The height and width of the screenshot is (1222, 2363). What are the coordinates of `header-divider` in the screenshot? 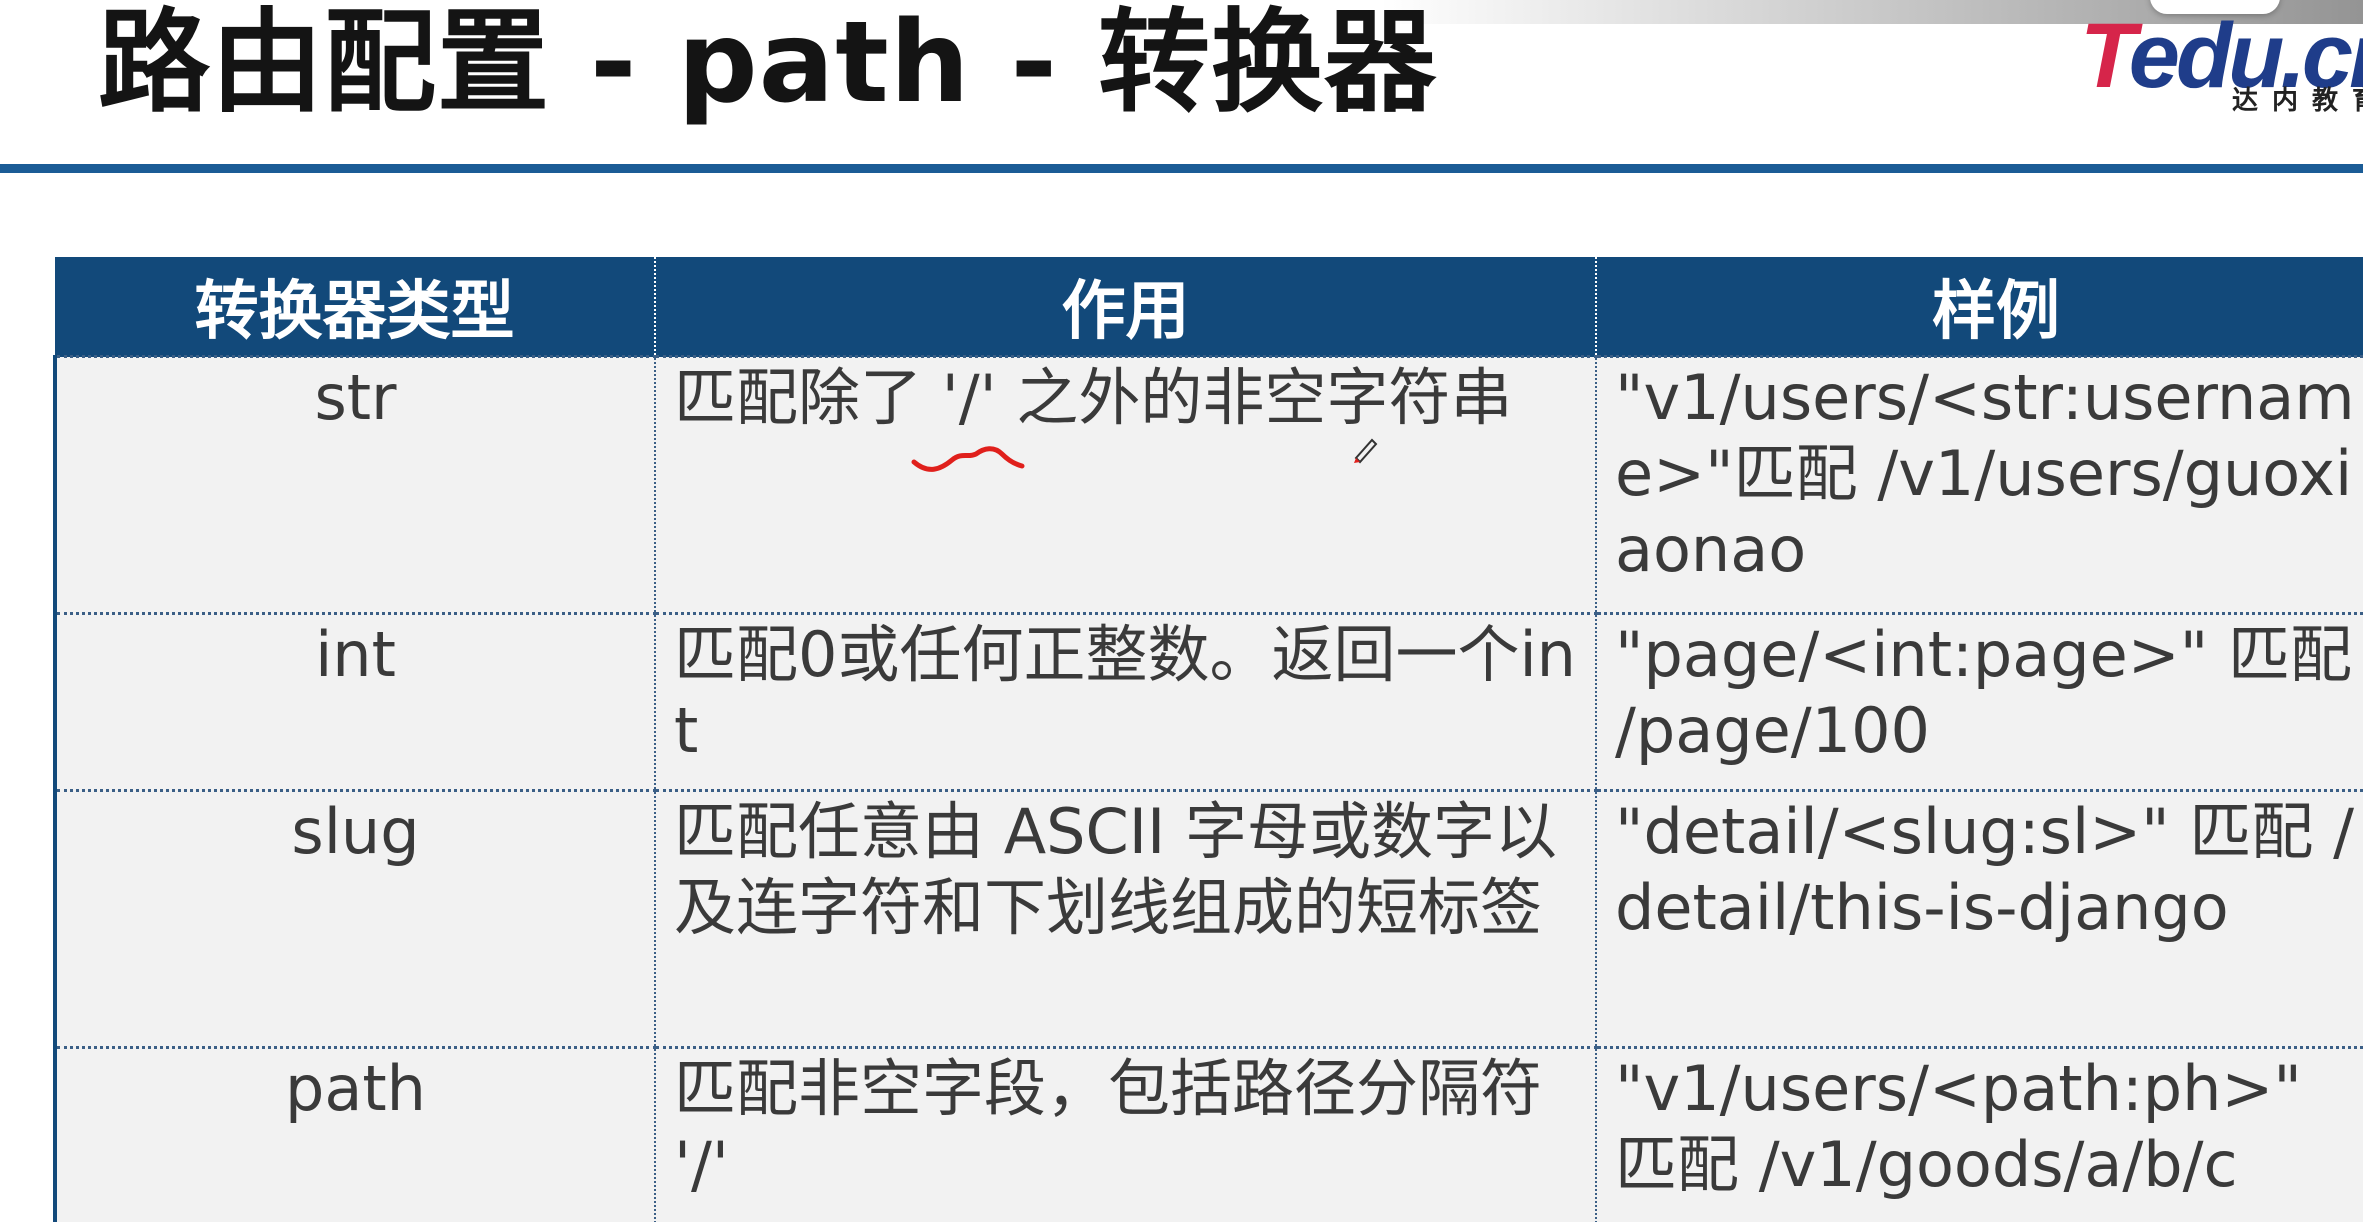 It's located at (1181, 168).